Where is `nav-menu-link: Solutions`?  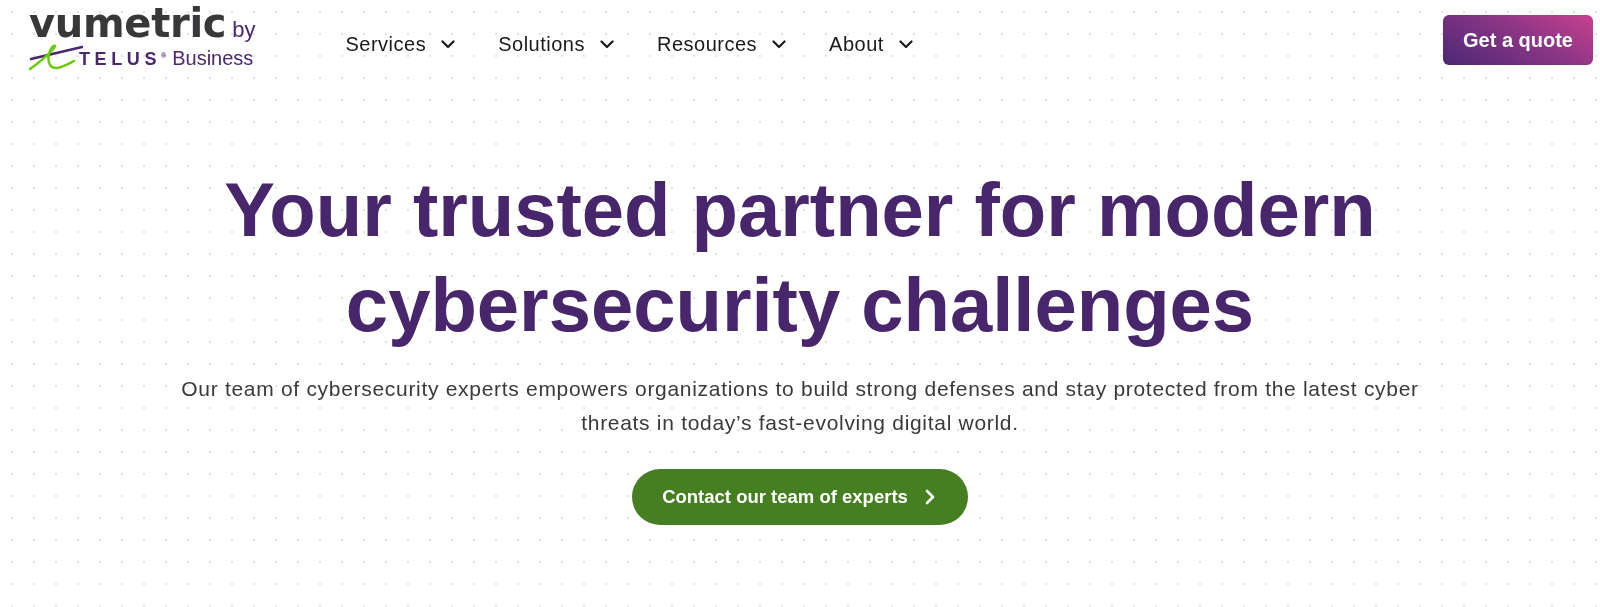 nav-menu-link: Solutions is located at coordinates (556, 44).